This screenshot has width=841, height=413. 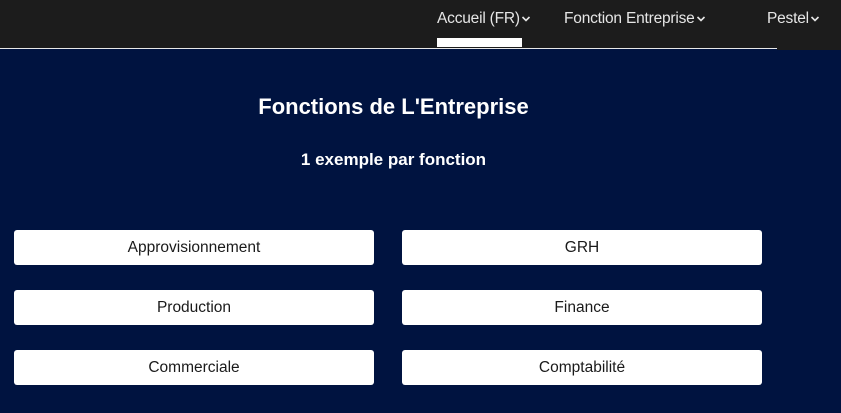 I want to click on topbar-divider, so click(x=388, y=48).